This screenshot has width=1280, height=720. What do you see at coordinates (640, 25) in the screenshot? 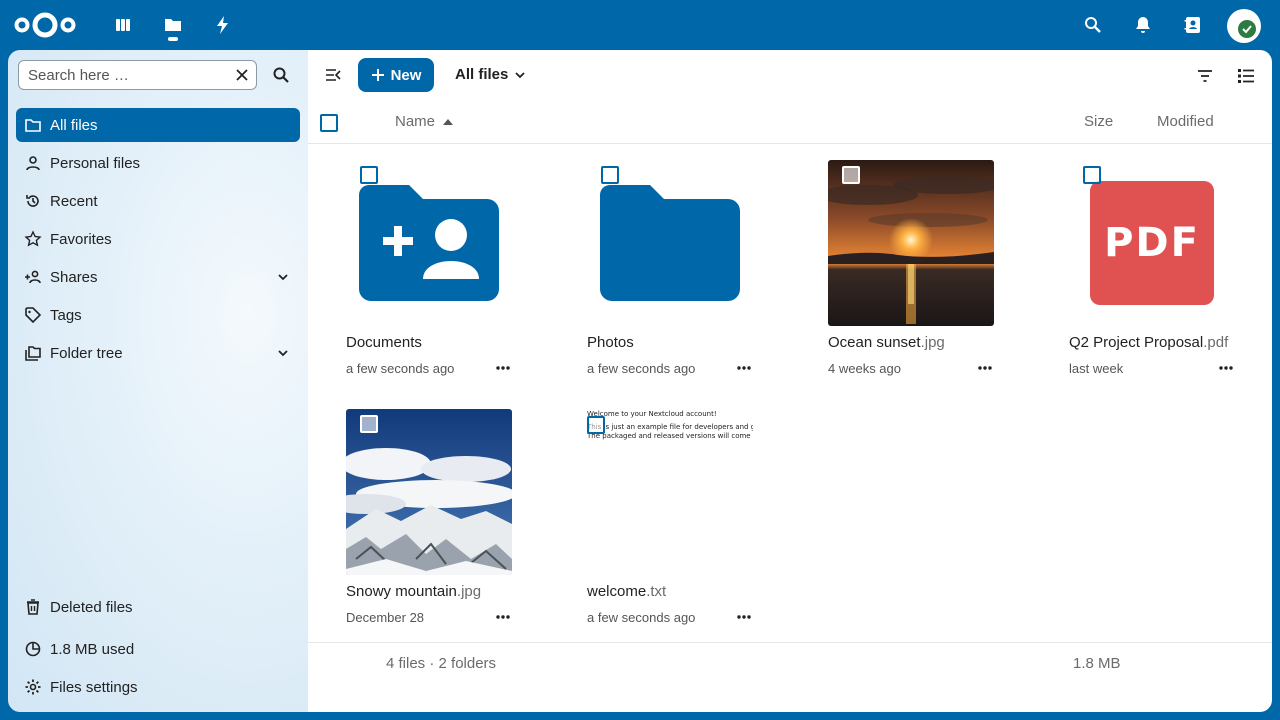
I see `header-bar` at bounding box center [640, 25].